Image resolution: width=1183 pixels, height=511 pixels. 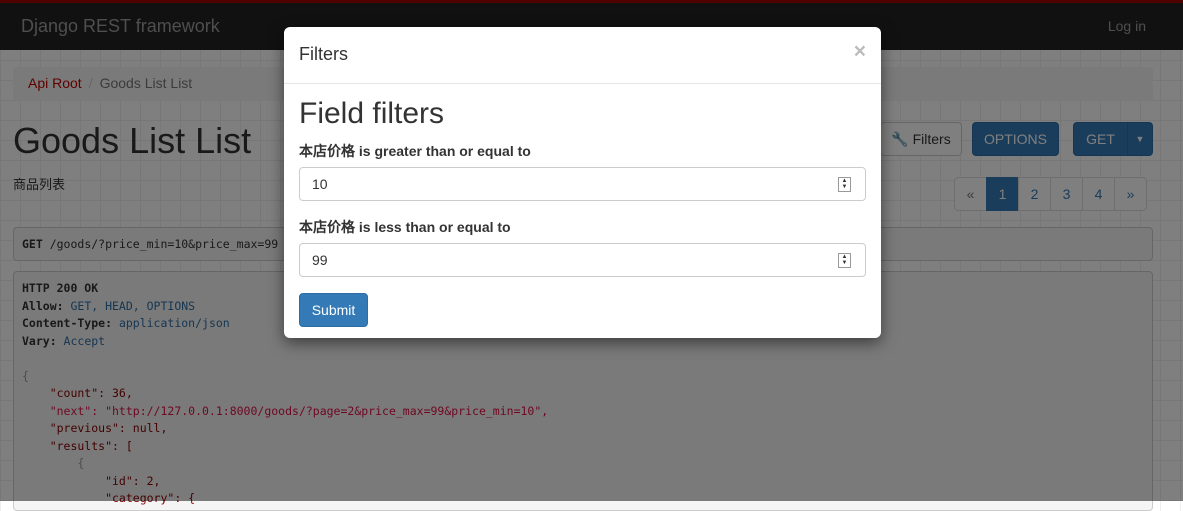 I want to click on close-icon: ×, so click(x=860, y=52).